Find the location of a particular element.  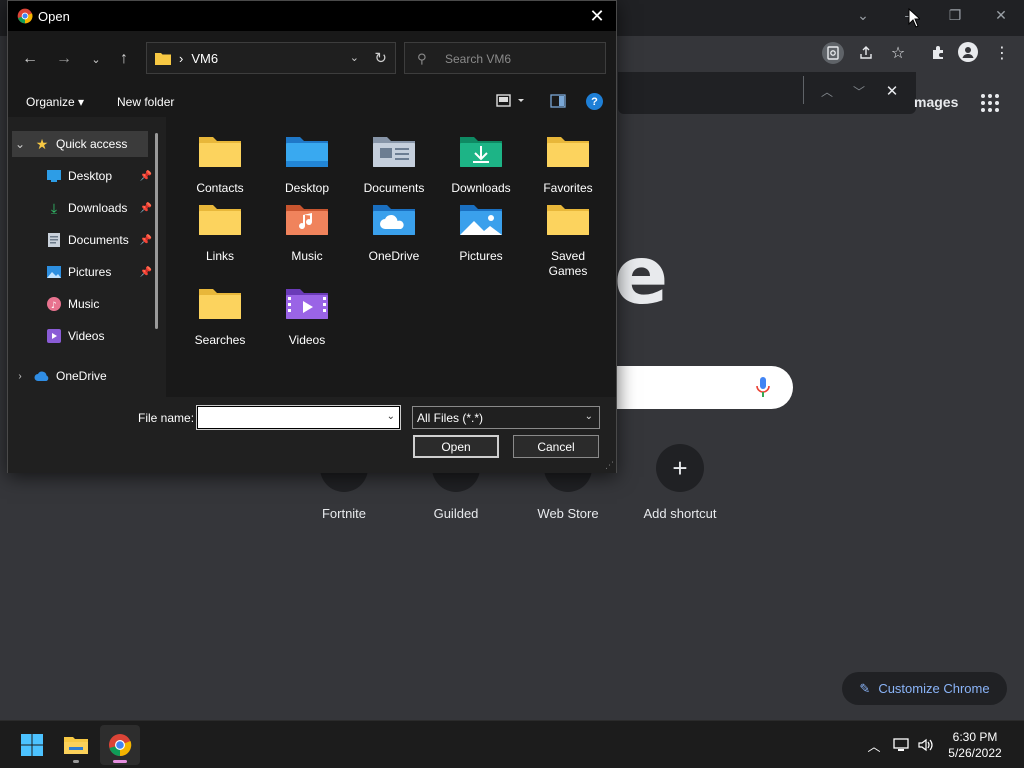

google-apps-icon is located at coordinates (990, 103).